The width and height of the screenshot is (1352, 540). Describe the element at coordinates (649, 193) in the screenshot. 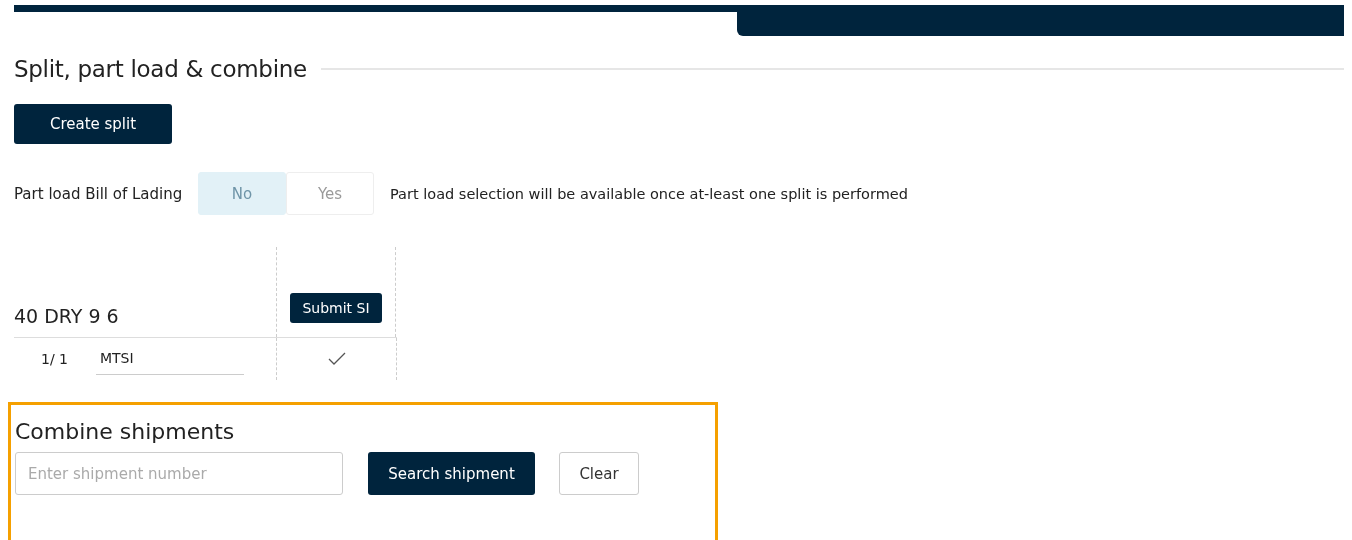

I see `part-load-note: Part load selection will be available once at-least one split is performed` at that location.